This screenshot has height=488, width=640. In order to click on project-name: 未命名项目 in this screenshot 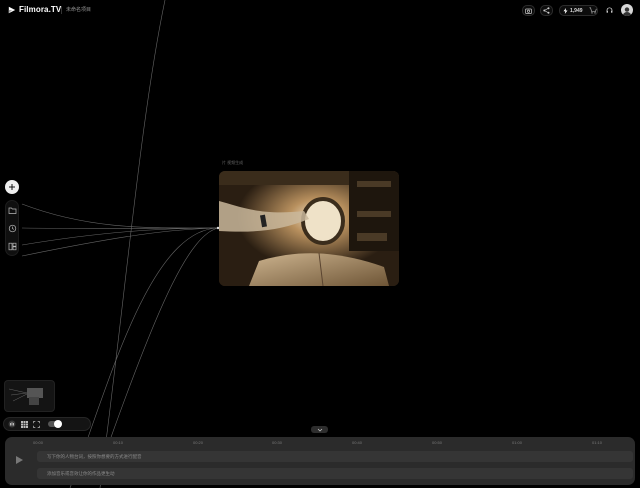, I will do `click(78, 9)`.